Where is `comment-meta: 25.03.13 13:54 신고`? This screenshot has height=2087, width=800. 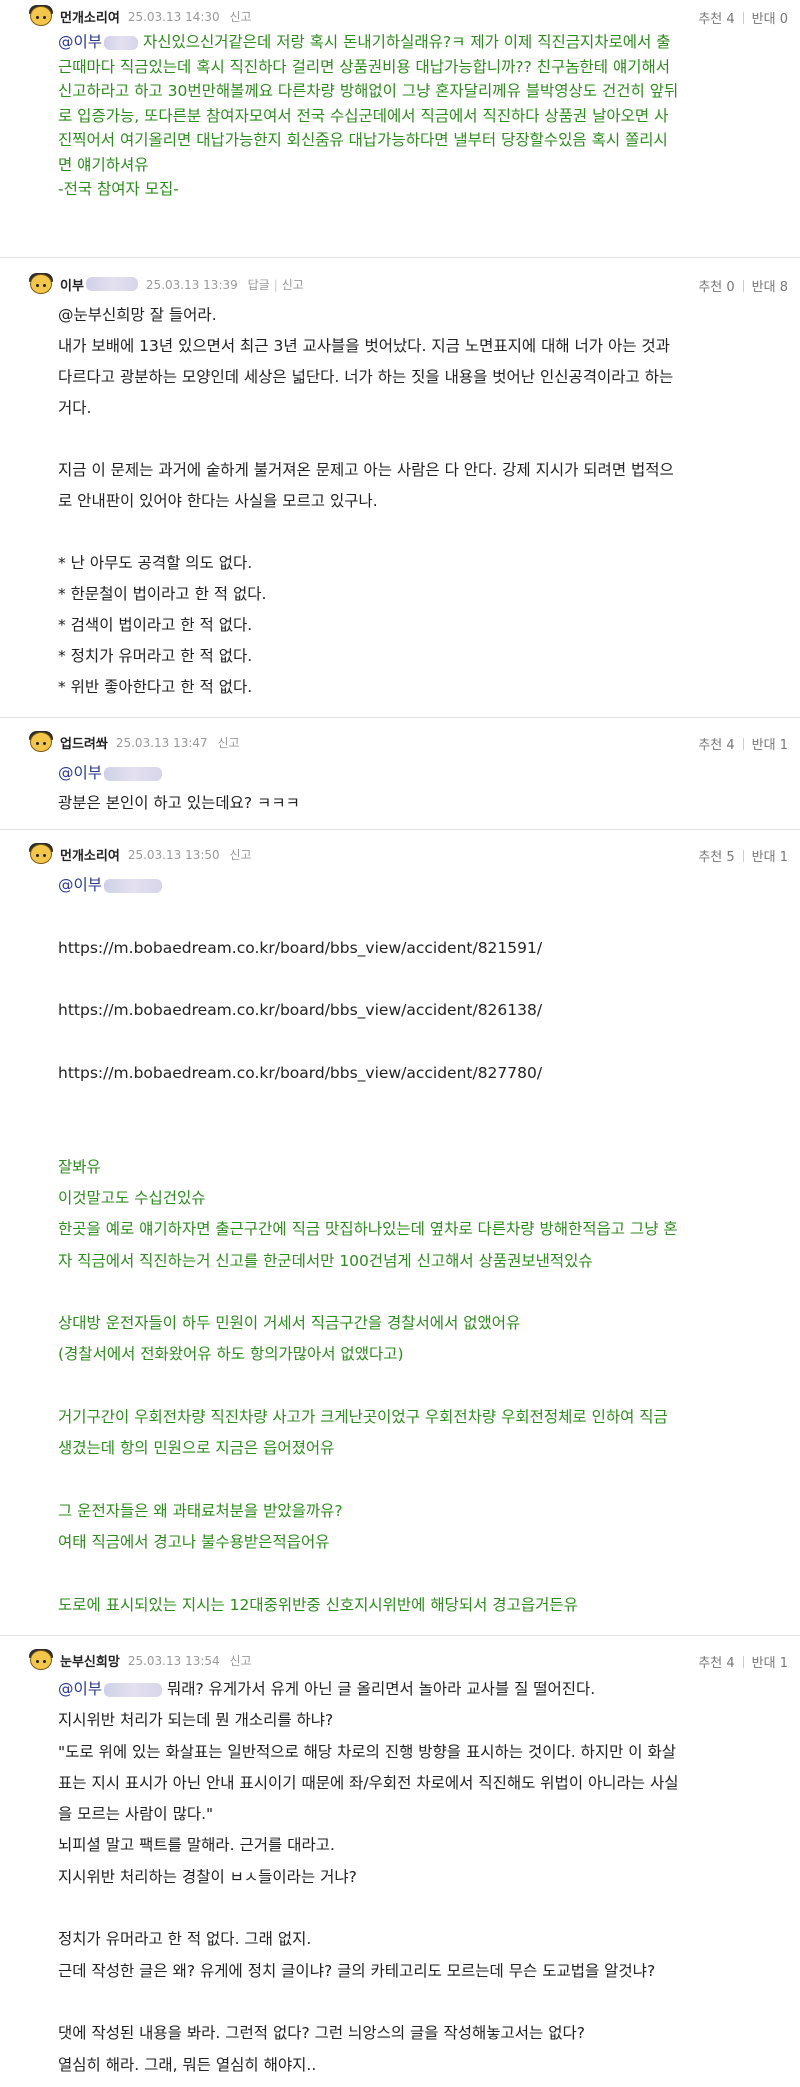 comment-meta: 25.03.13 13:54 신고 is located at coordinates (190, 1660).